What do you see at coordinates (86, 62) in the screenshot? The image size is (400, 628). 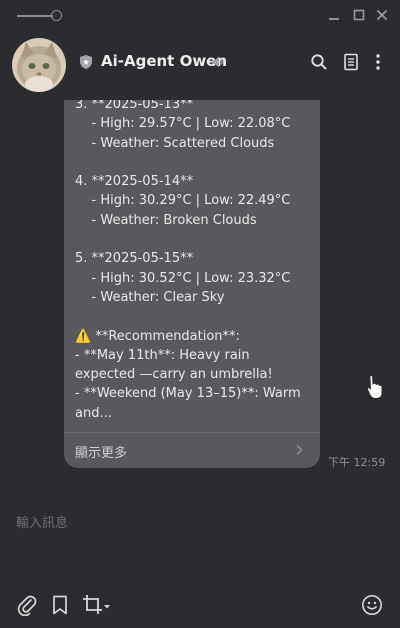 I see `shield-icon` at bounding box center [86, 62].